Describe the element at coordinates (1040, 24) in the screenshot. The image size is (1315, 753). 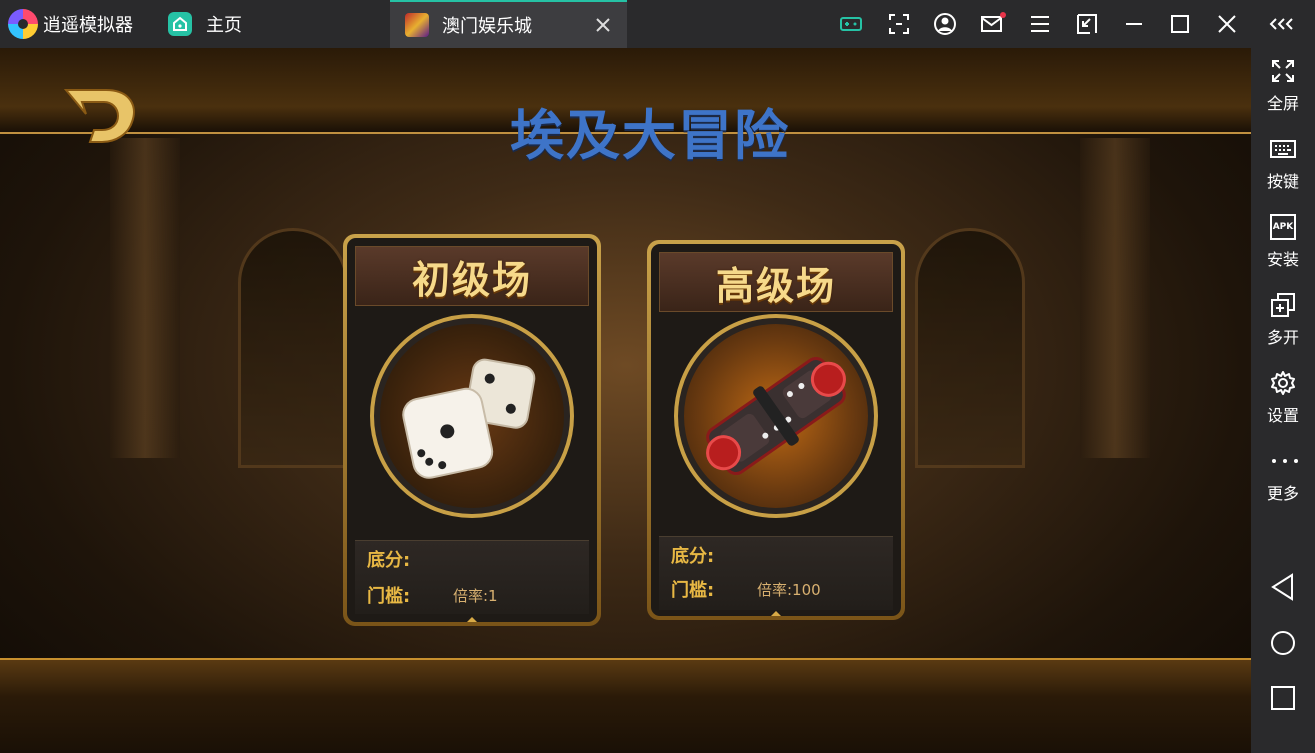
I see `menu-icon` at that location.